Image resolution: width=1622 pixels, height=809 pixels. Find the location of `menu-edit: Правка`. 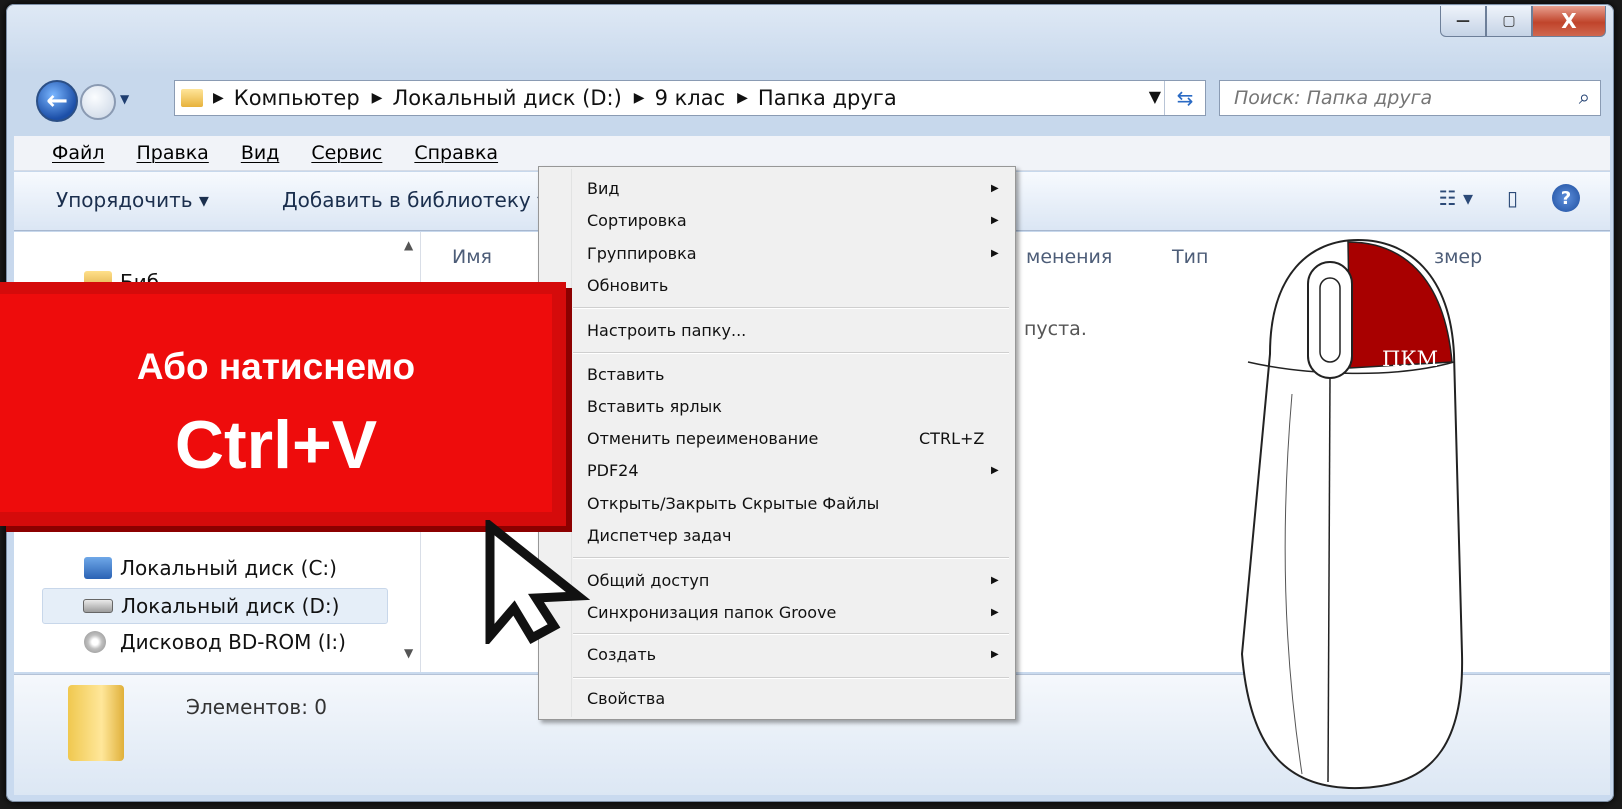

menu-edit: Правка is located at coordinates (173, 153).